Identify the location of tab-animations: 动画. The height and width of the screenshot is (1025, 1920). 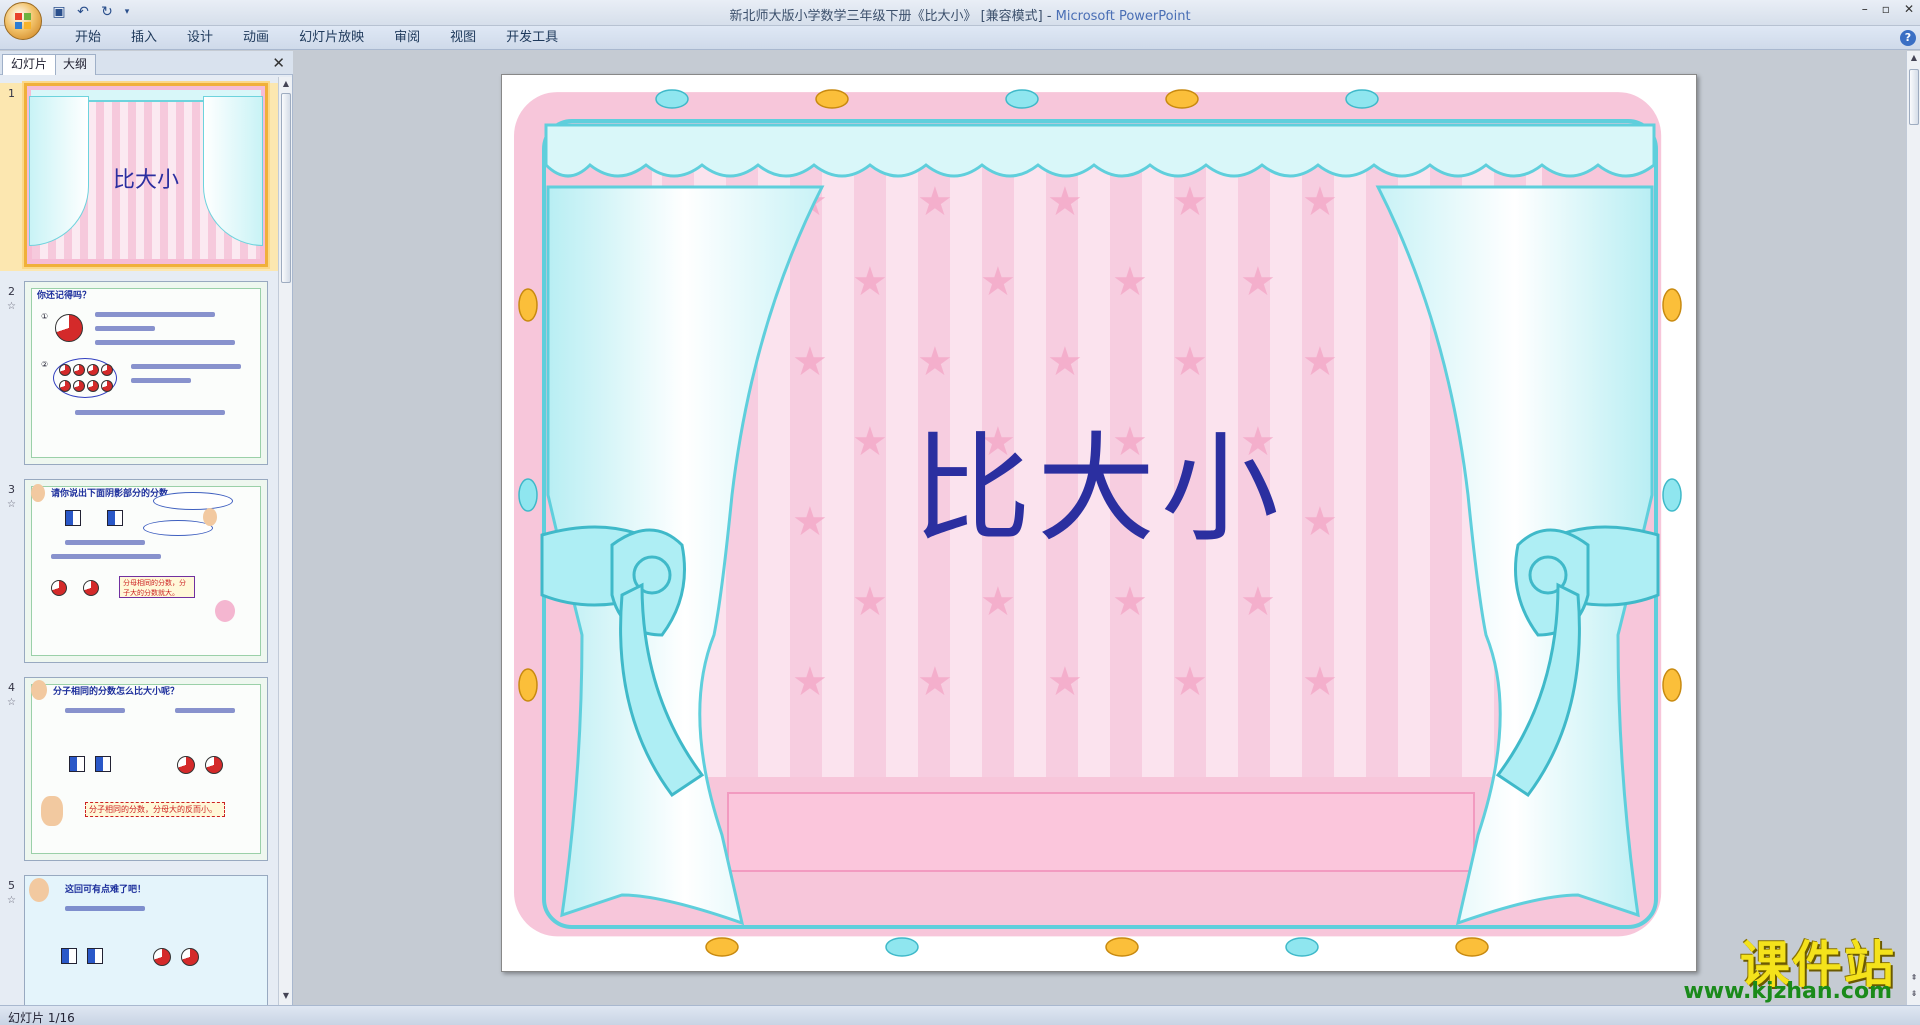
(256, 38).